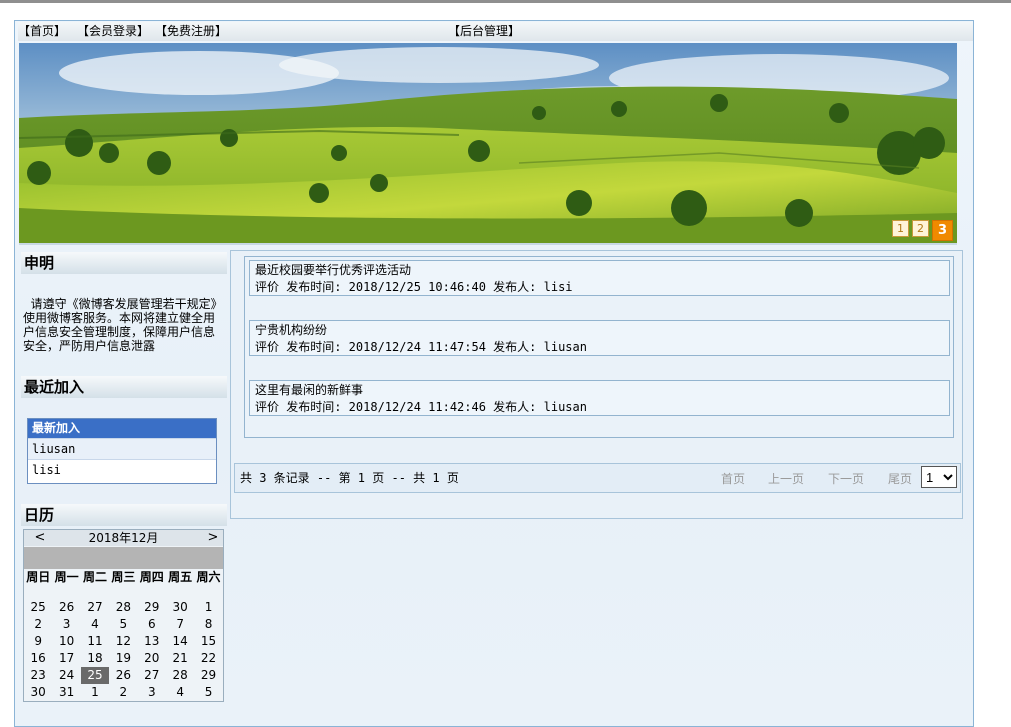 The width and height of the screenshot is (1011, 727). I want to click on calendar-day: 10, so click(66, 641).